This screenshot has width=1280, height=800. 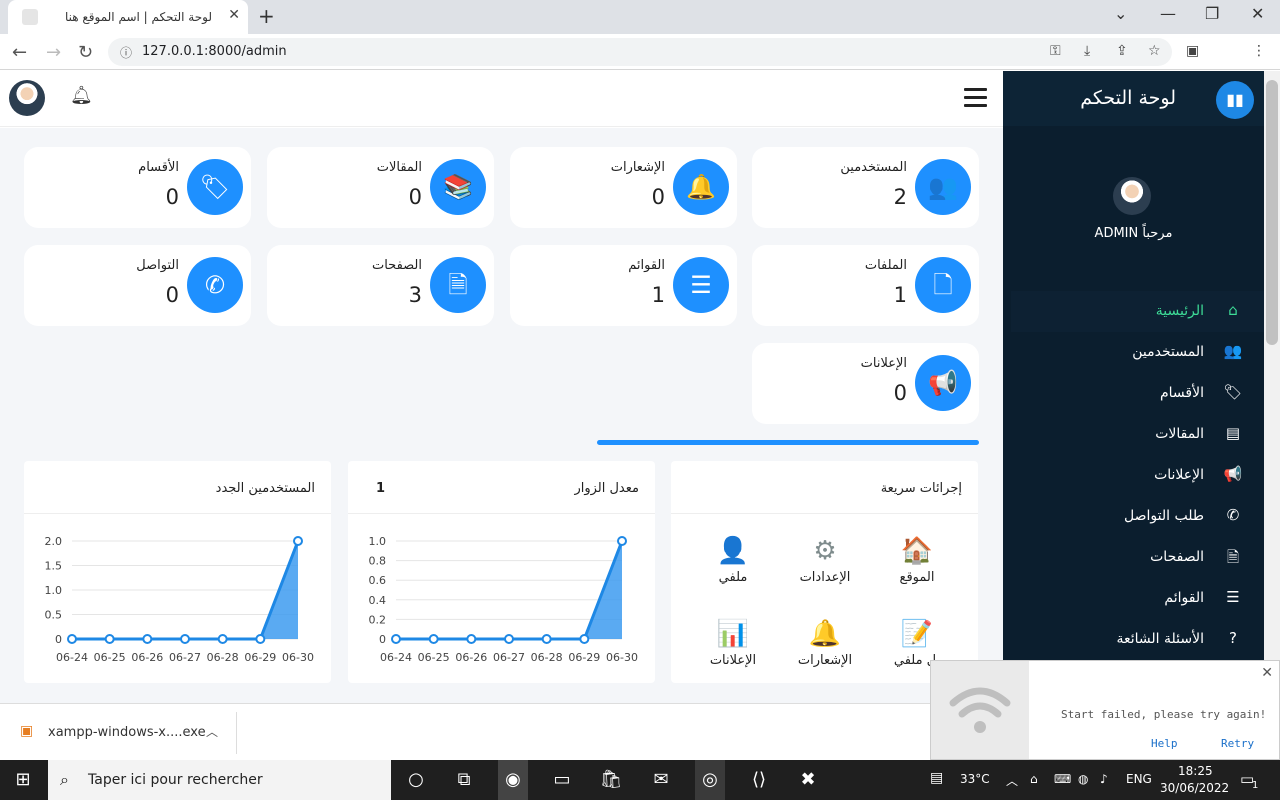 I want to click on quick-action: 🏠 الموقع, so click(x=917, y=560).